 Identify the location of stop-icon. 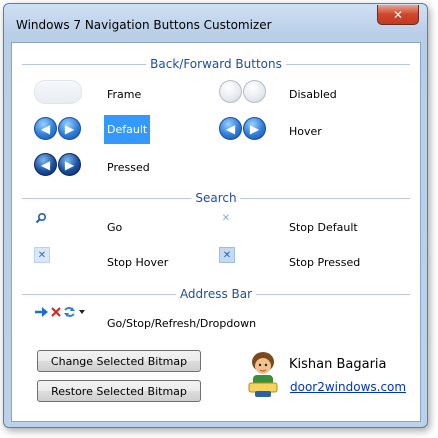
(56, 312).